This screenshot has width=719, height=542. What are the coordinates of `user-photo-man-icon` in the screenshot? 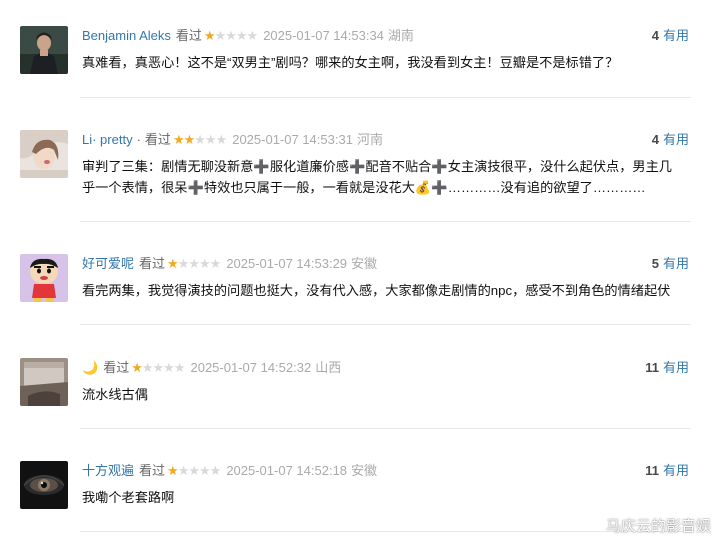 It's located at (44, 50).